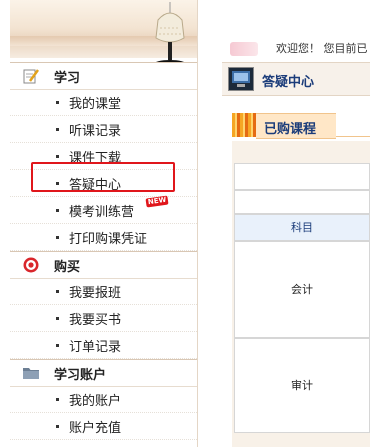 The width and height of the screenshot is (370, 447). Describe the element at coordinates (31, 76) in the screenshot. I see `notepad-pencil-icon` at that location.